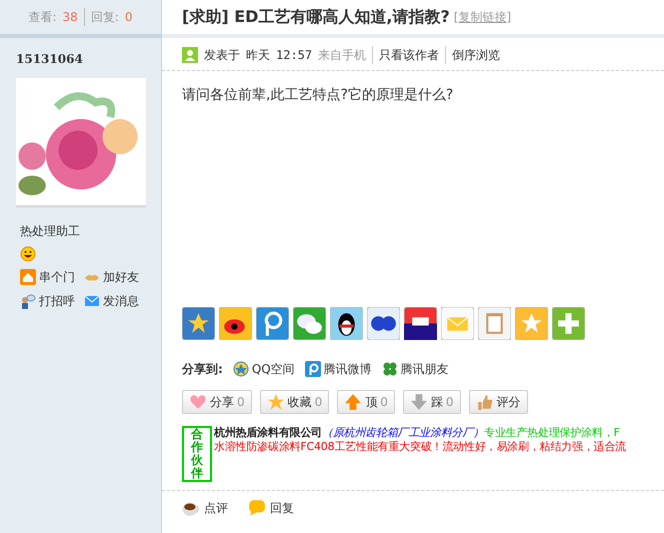  What do you see at coordinates (235, 323) in the screenshot?
I see `eye-icon` at bounding box center [235, 323].